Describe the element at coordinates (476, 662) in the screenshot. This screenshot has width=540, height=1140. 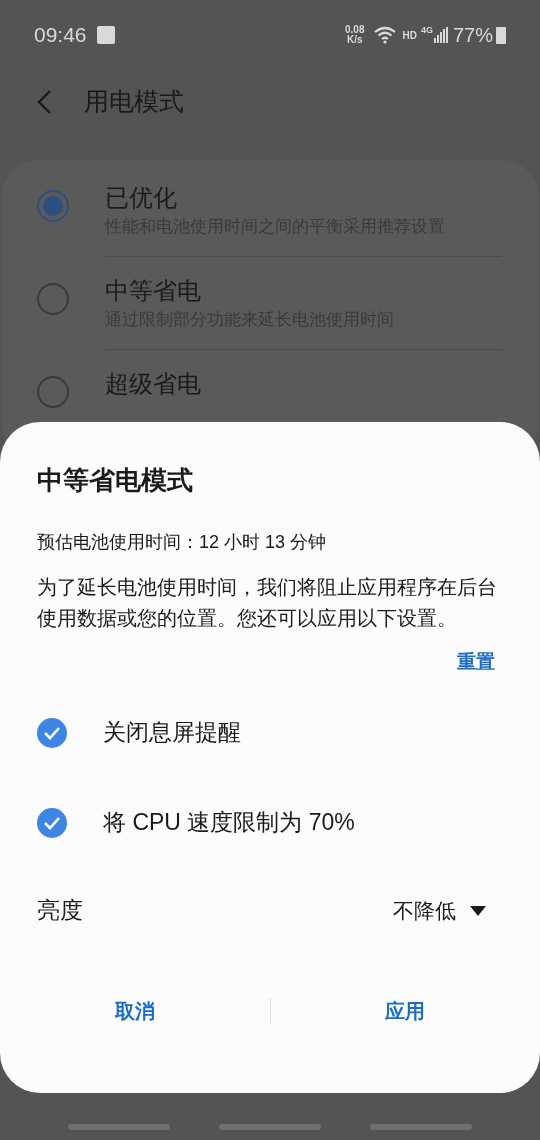
I see `reset-button: 重置` at that location.